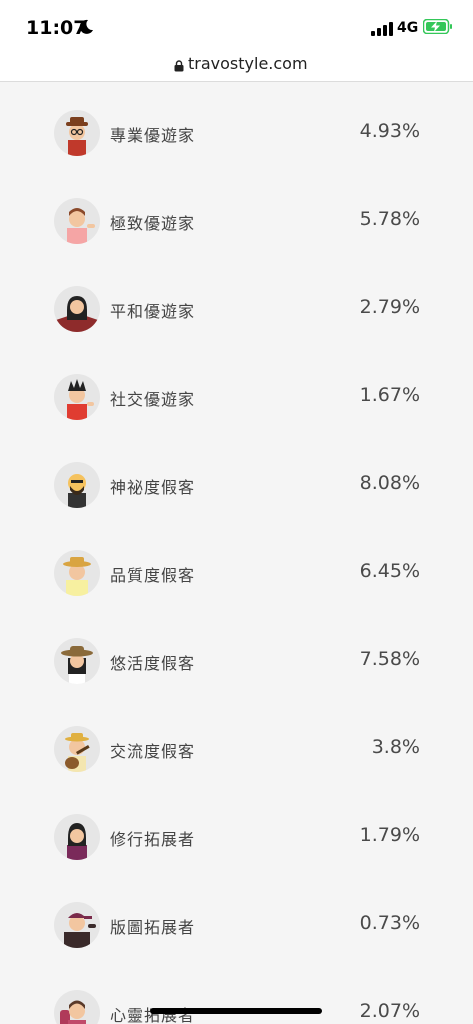 The image size is (473, 1024). I want to click on list-item: 極致優遊家 5.78%, so click(236, 214).